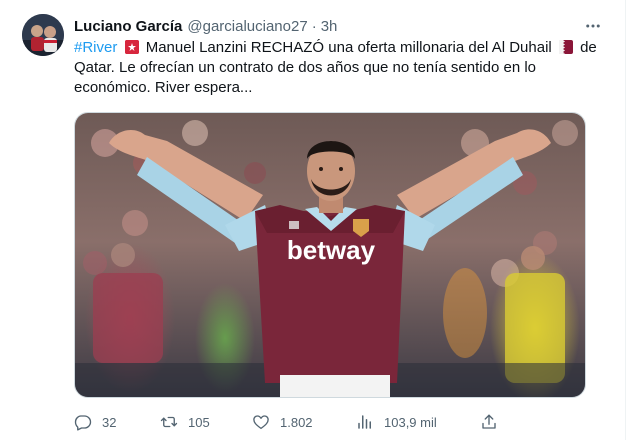 The height and width of the screenshot is (440, 626). What do you see at coordinates (593, 26) in the screenshot?
I see `more-icon` at bounding box center [593, 26].